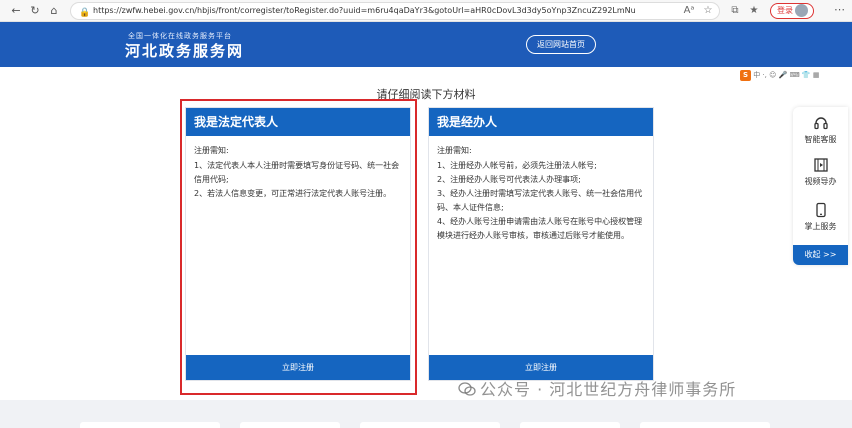 This screenshot has height=428, width=852. Describe the element at coordinates (426, 94) in the screenshot. I see `page-instruction: 请仔细阅读下方材料` at that location.